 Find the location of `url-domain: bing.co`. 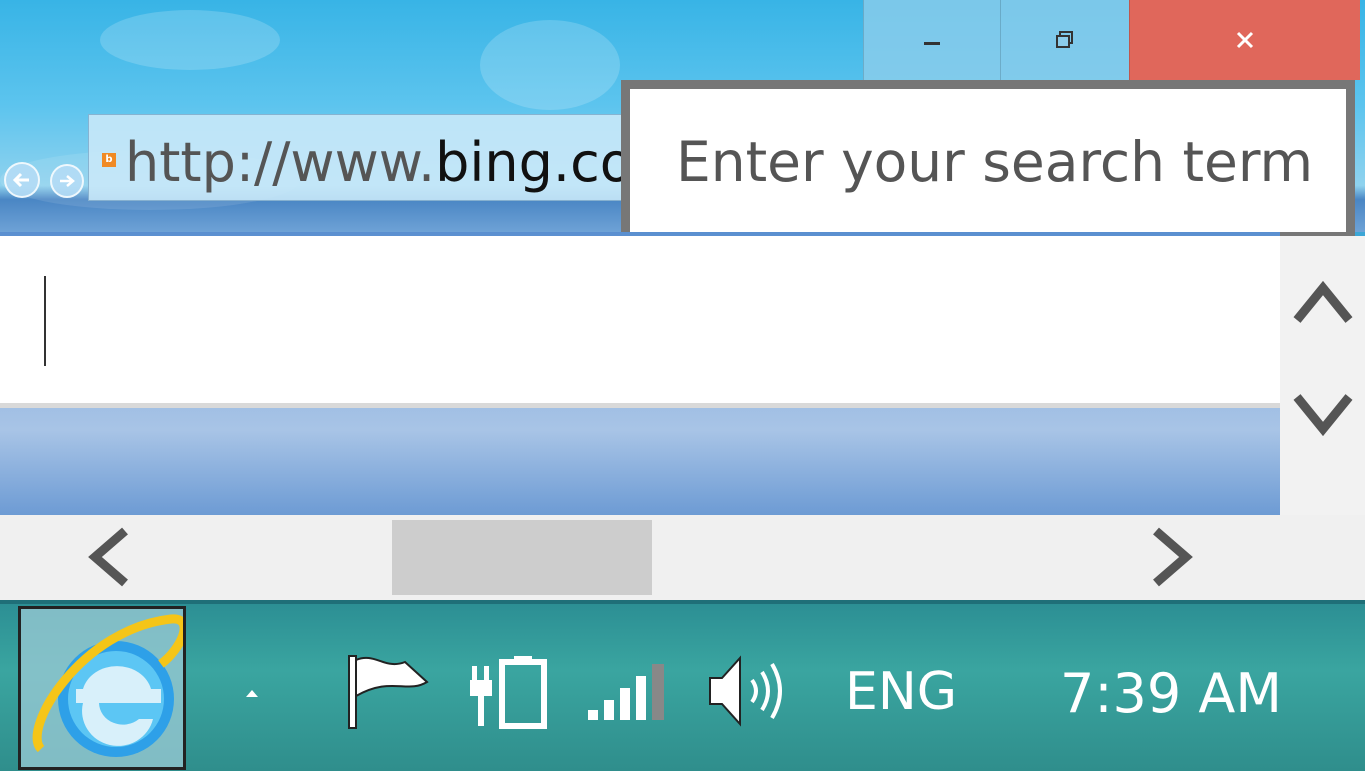

url-domain: bing.co is located at coordinates (532, 162).